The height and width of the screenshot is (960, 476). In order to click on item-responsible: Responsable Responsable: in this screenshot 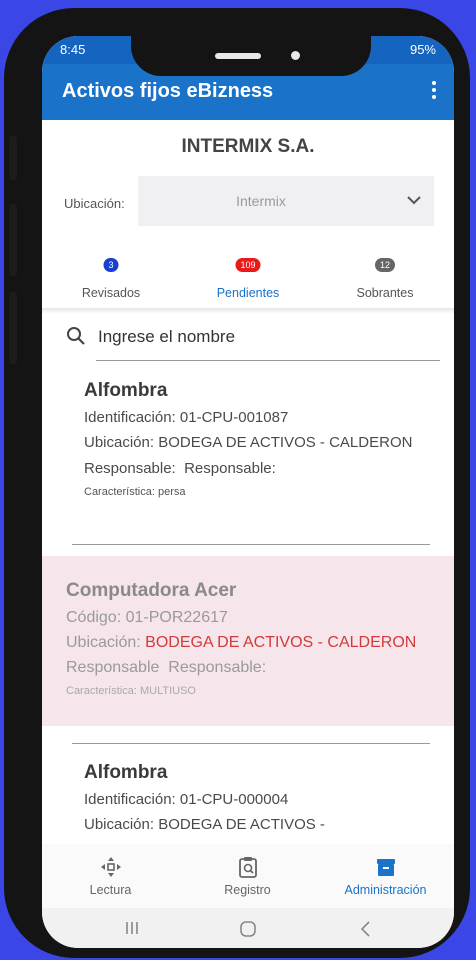, I will do `click(258, 668)`.